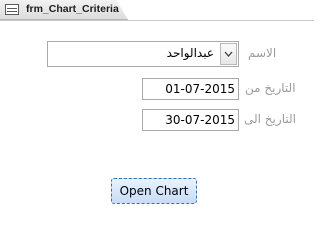 This screenshot has height=240, width=320. Describe the element at coordinates (262, 53) in the screenshot. I see `name-label: الاسم` at that location.